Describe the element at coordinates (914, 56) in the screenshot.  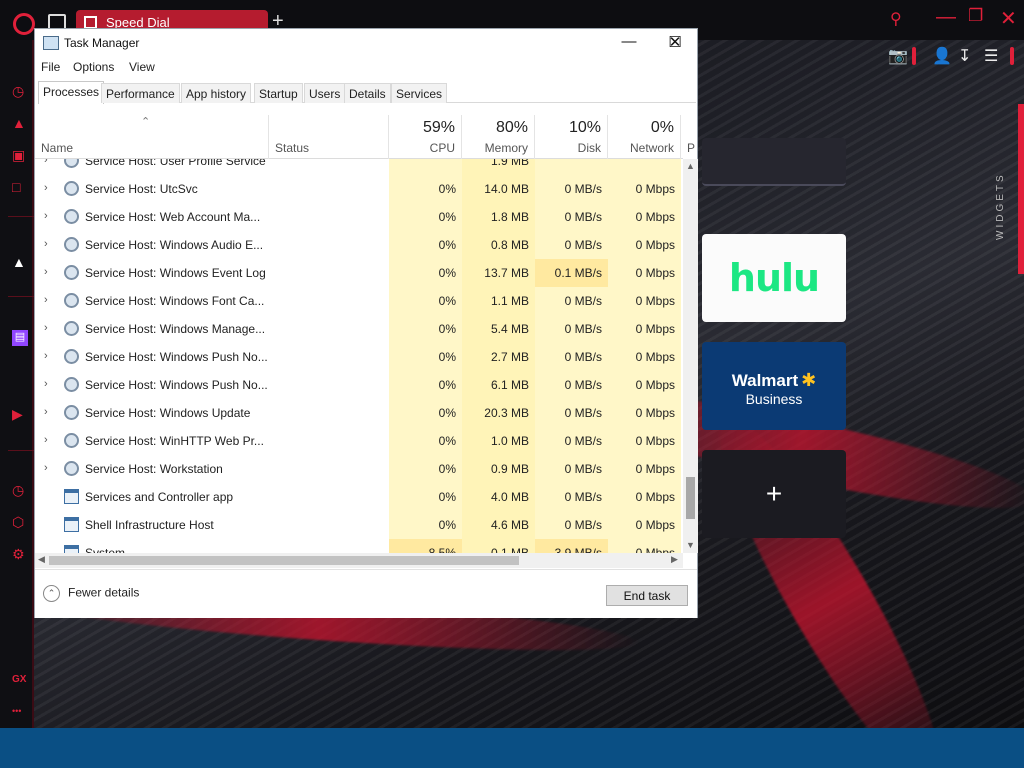
I see `accent-pill` at that location.